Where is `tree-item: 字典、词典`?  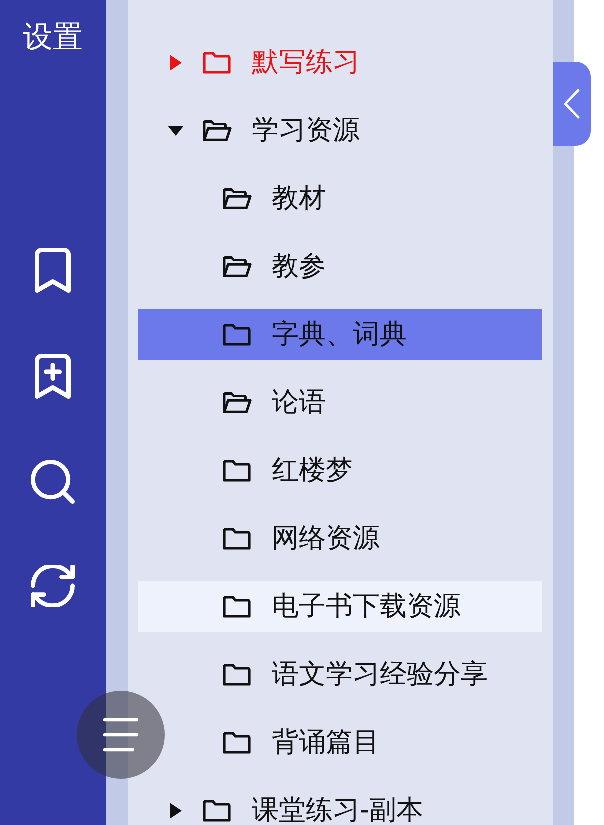 tree-item: 字典、词典 is located at coordinates (340, 334).